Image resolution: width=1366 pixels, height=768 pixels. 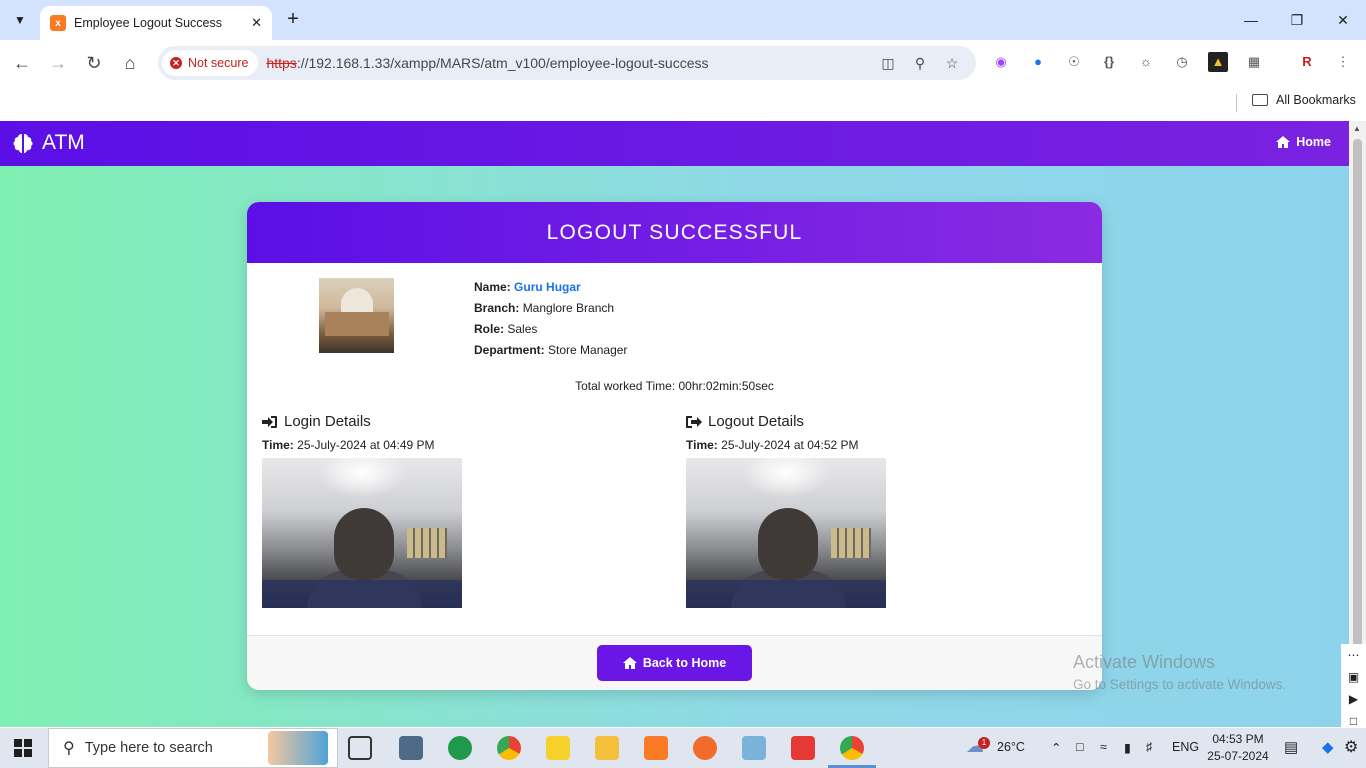 What do you see at coordinates (1251, 20) in the screenshot?
I see `minimize-window-icon: —` at bounding box center [1251, 20].